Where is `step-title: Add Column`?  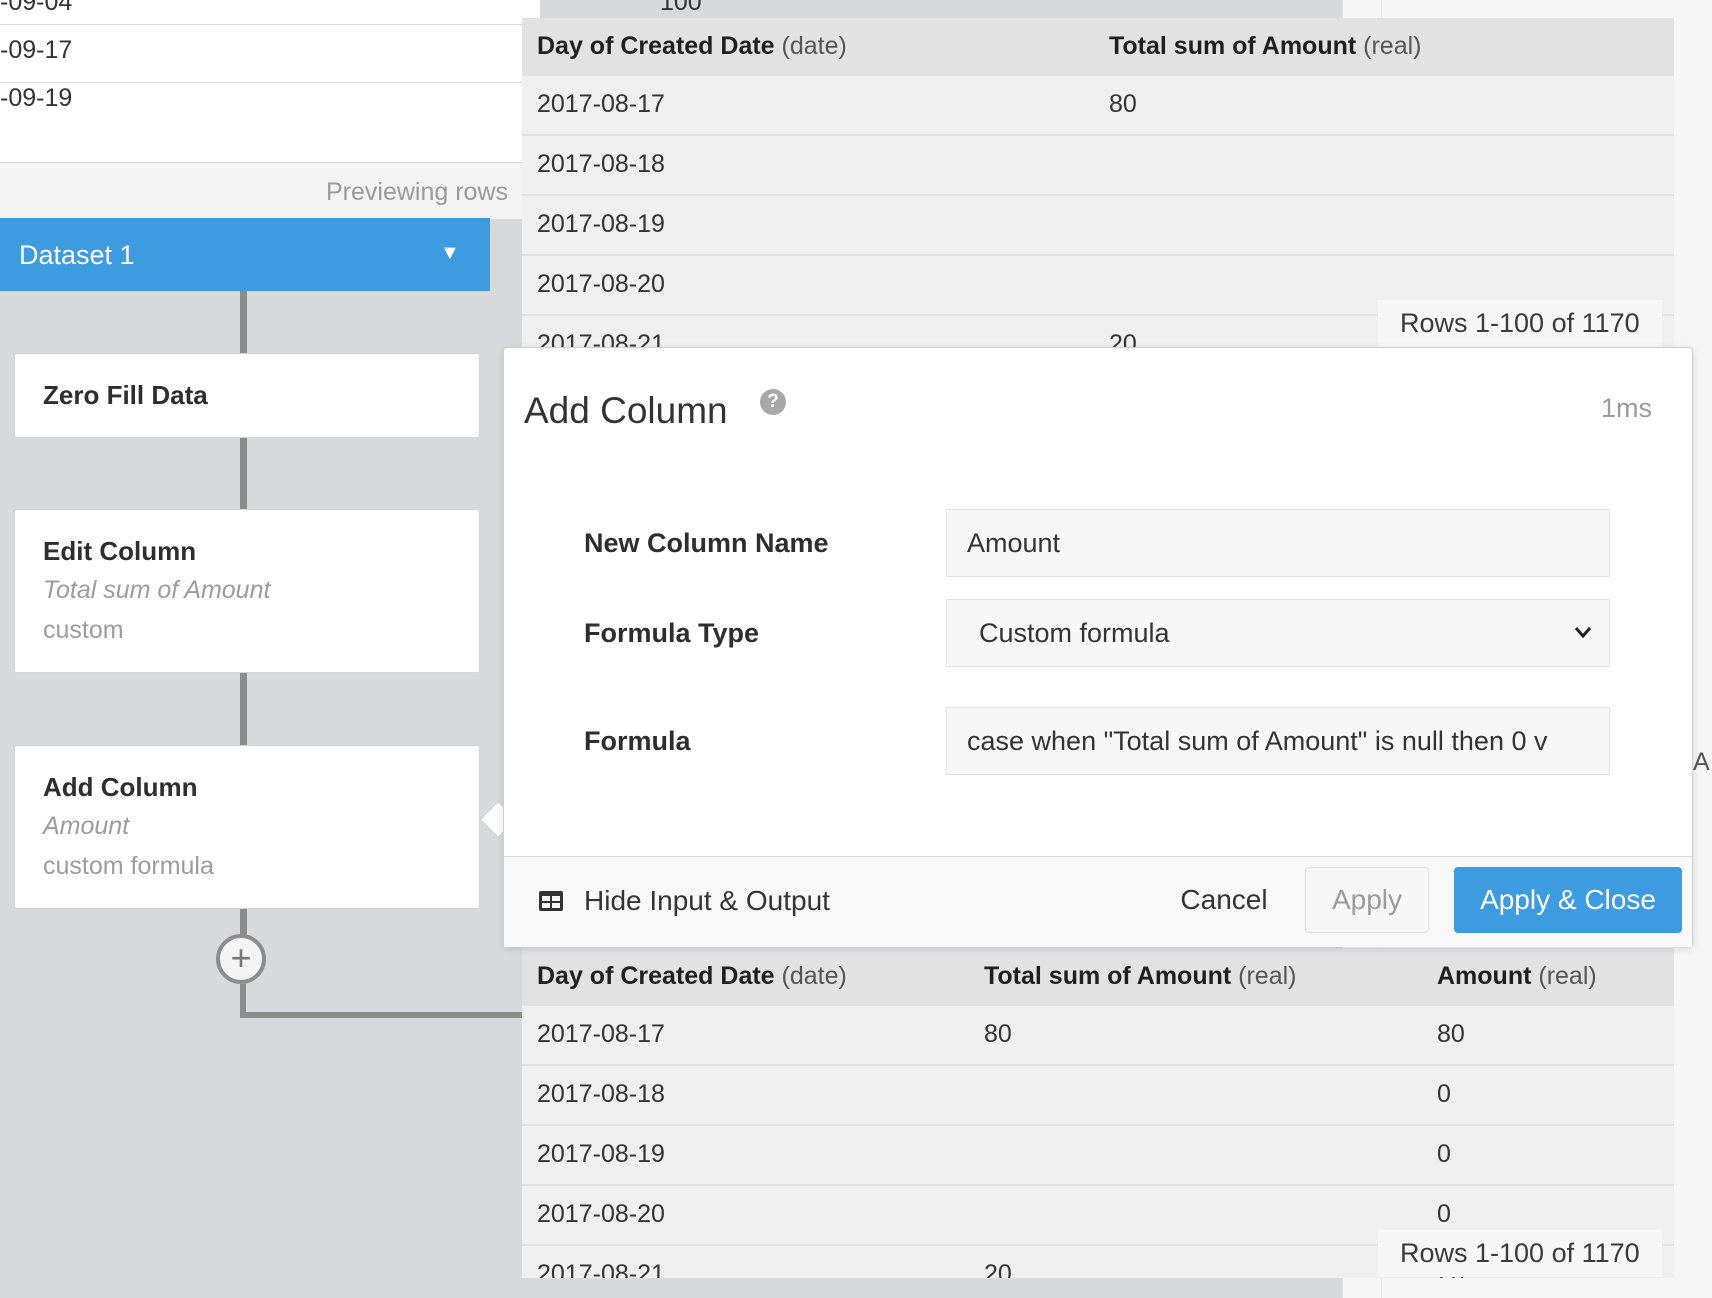
step-title: Add Column is located at coordinates (120, 787).